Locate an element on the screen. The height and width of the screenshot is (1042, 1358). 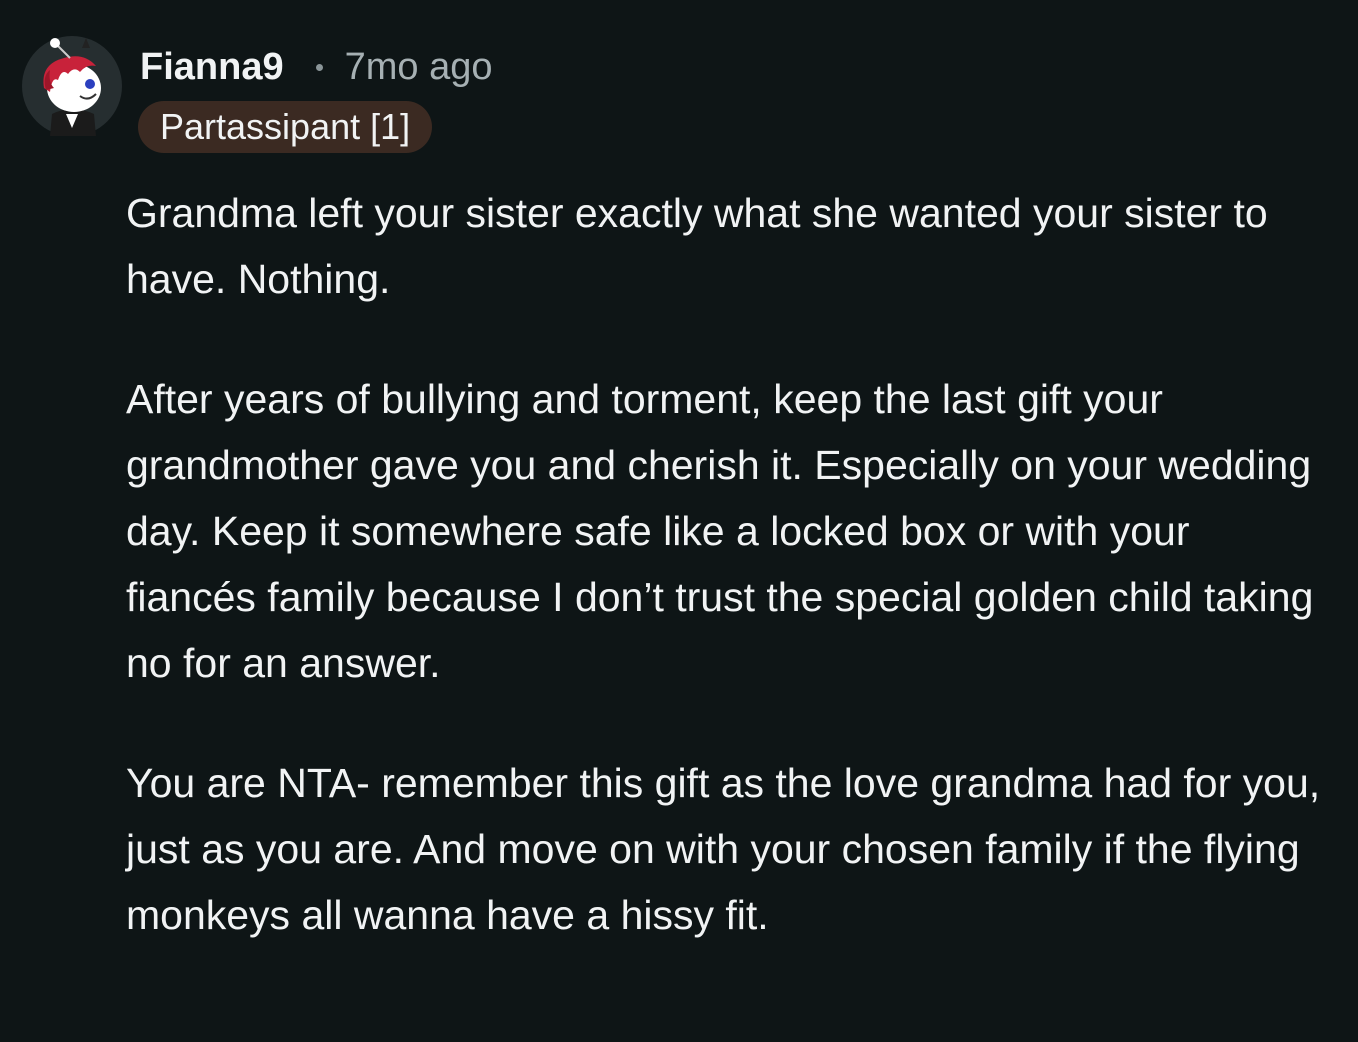
separator-dot is located at coordinates (319, 67).